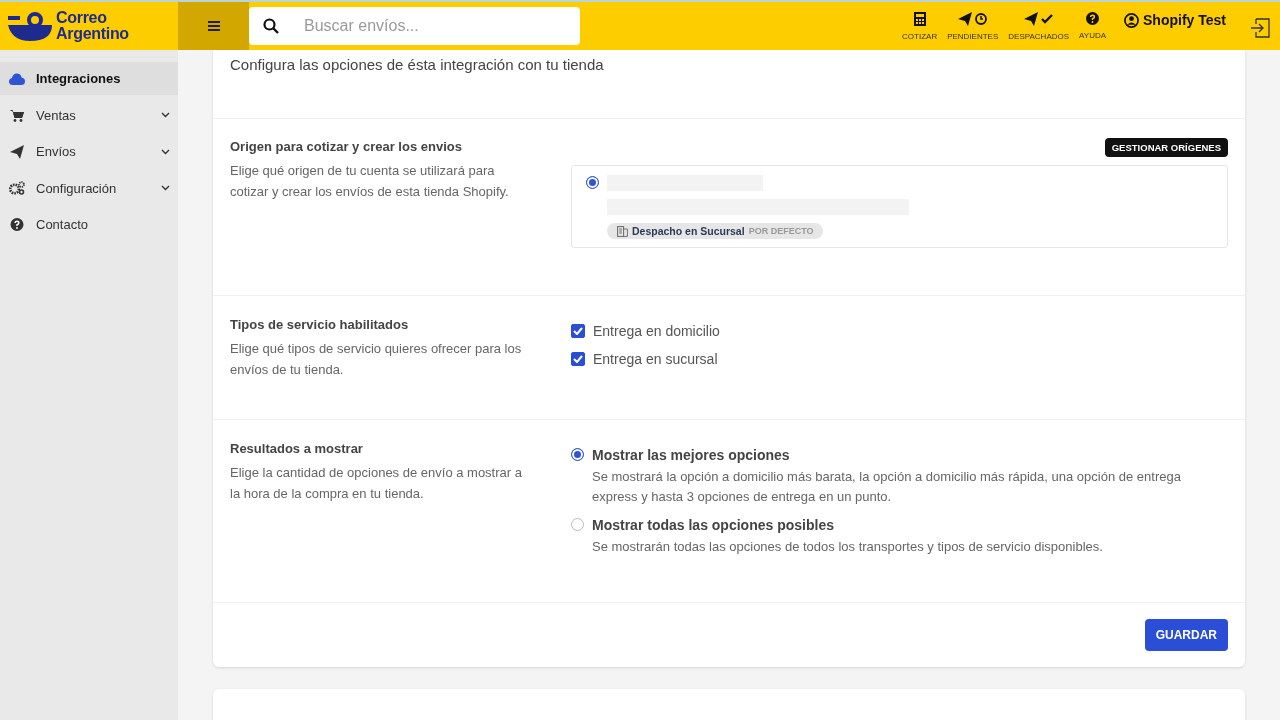  What do you see at coordinates (92, 26) in the screenshot?
I see `brand-name: Correo Argentino` at bounding box center [92, 26].